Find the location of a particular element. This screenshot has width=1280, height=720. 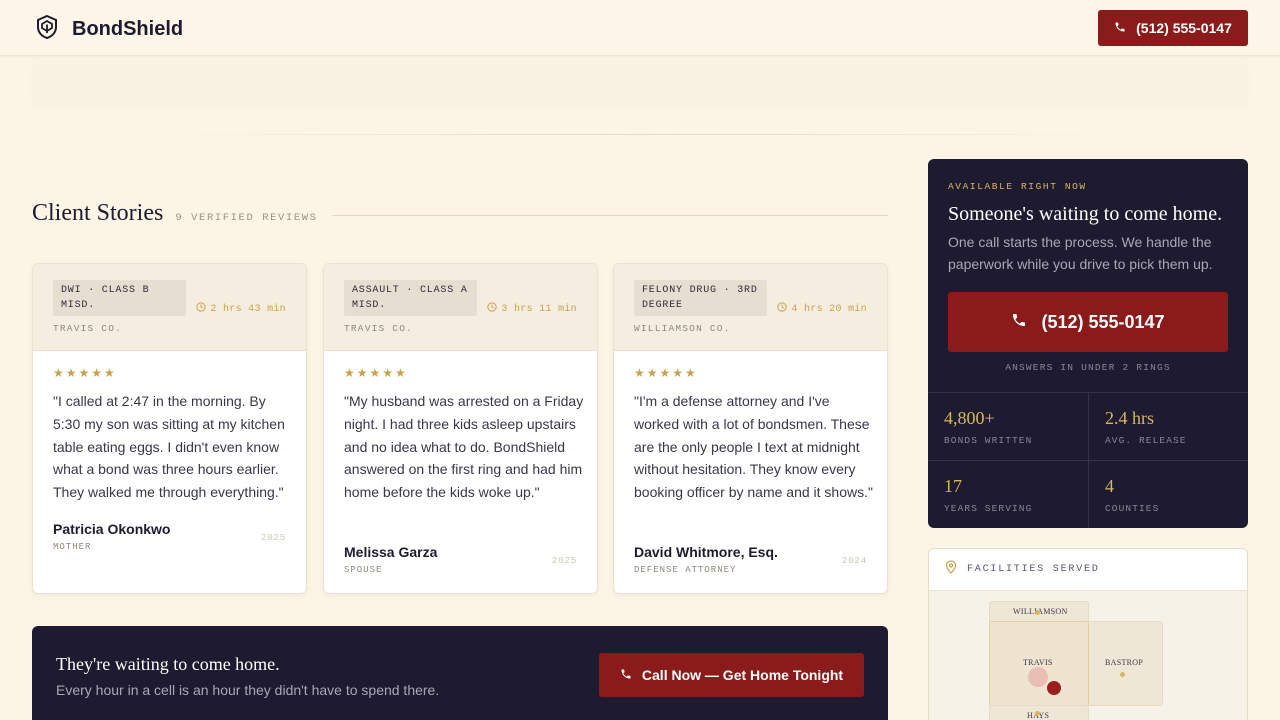

reviews-section-header: Client Stories 9 VERIFIED REVIEWS is located at coordinates (460, 213).